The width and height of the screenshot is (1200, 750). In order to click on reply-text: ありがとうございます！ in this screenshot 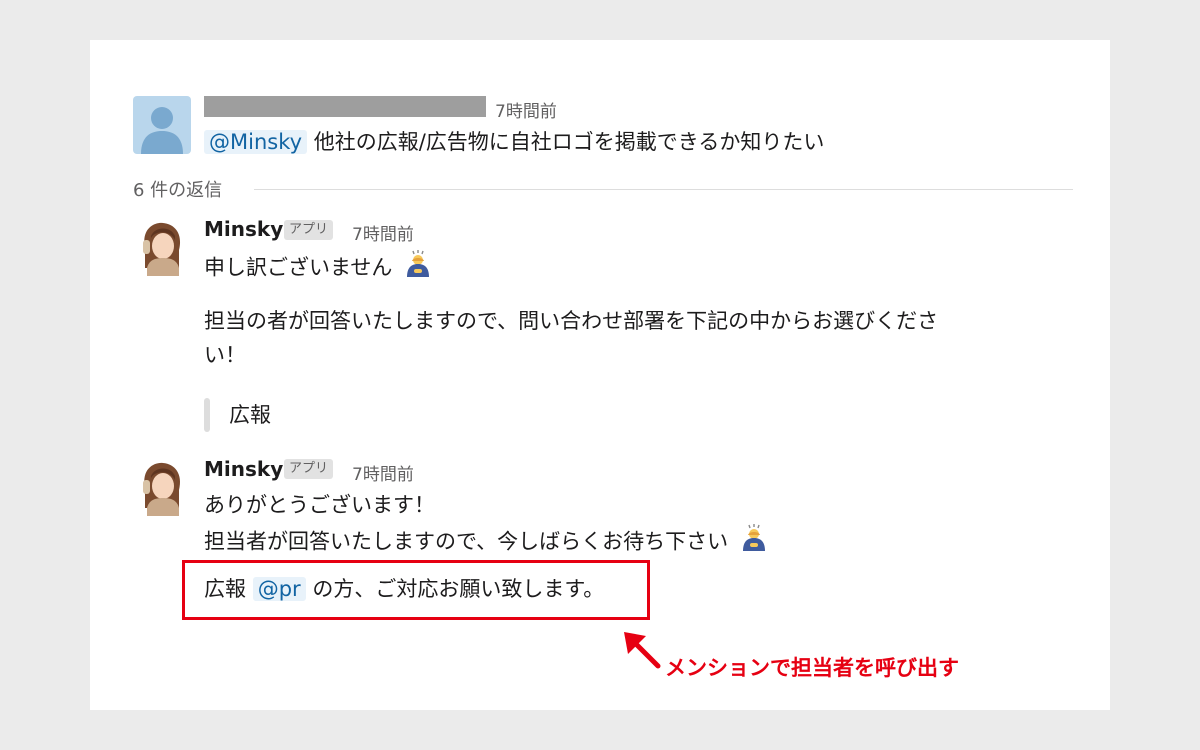, I will do `click(319, 505)`.